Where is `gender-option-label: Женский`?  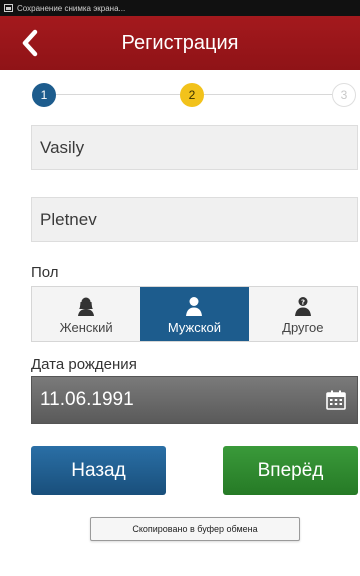
gender-option-label: Женский is located at coordinates (86, 327).